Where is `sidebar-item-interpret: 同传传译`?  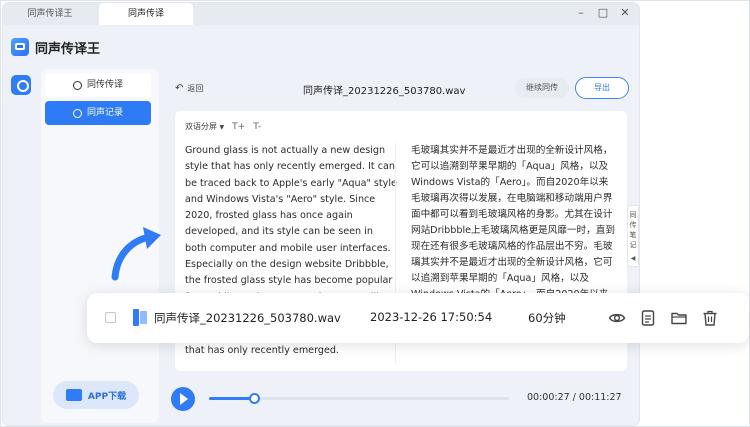
sidebar-item-interpret: 同传传译 is located at coordinates (98, 85).